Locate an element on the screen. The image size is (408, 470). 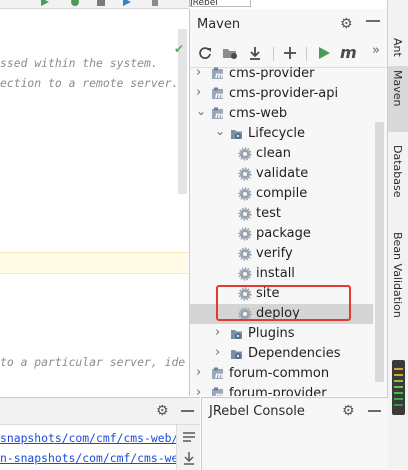
tree-item-label: Lifecycle is located at coordinates (277, 133).